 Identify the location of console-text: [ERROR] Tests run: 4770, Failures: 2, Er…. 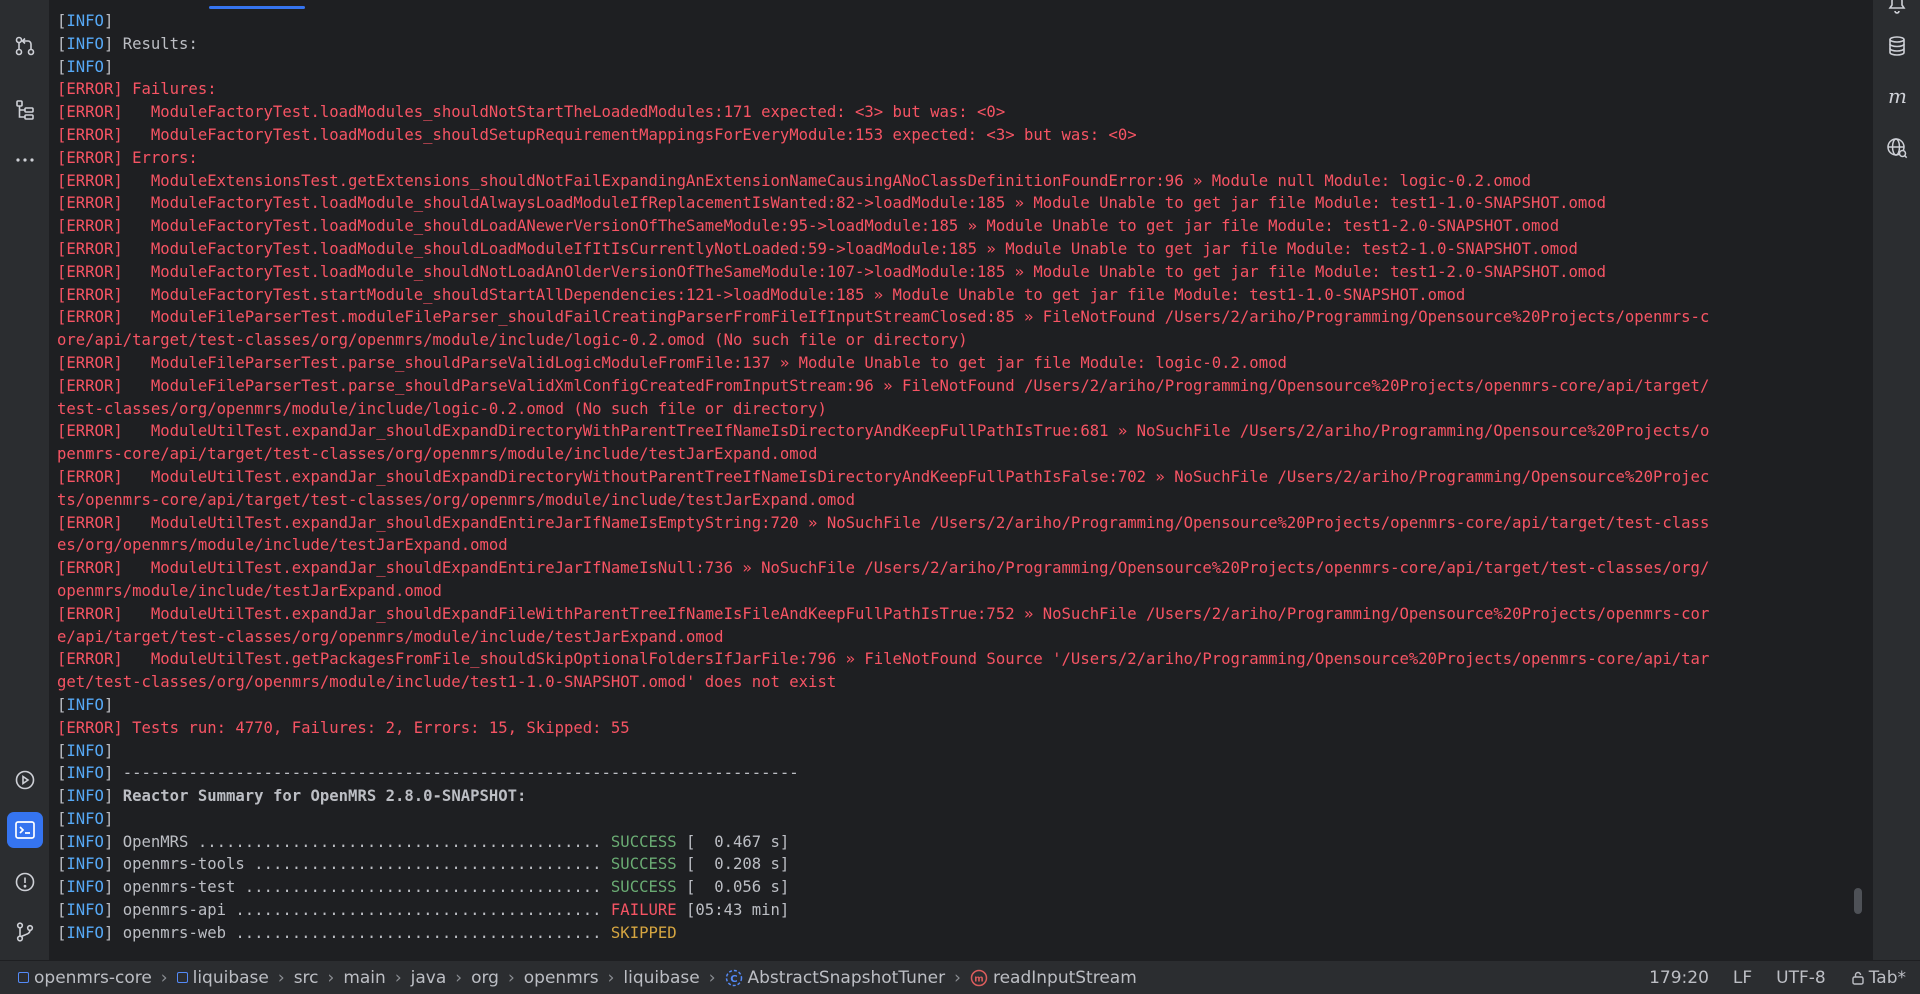
(343, 727).